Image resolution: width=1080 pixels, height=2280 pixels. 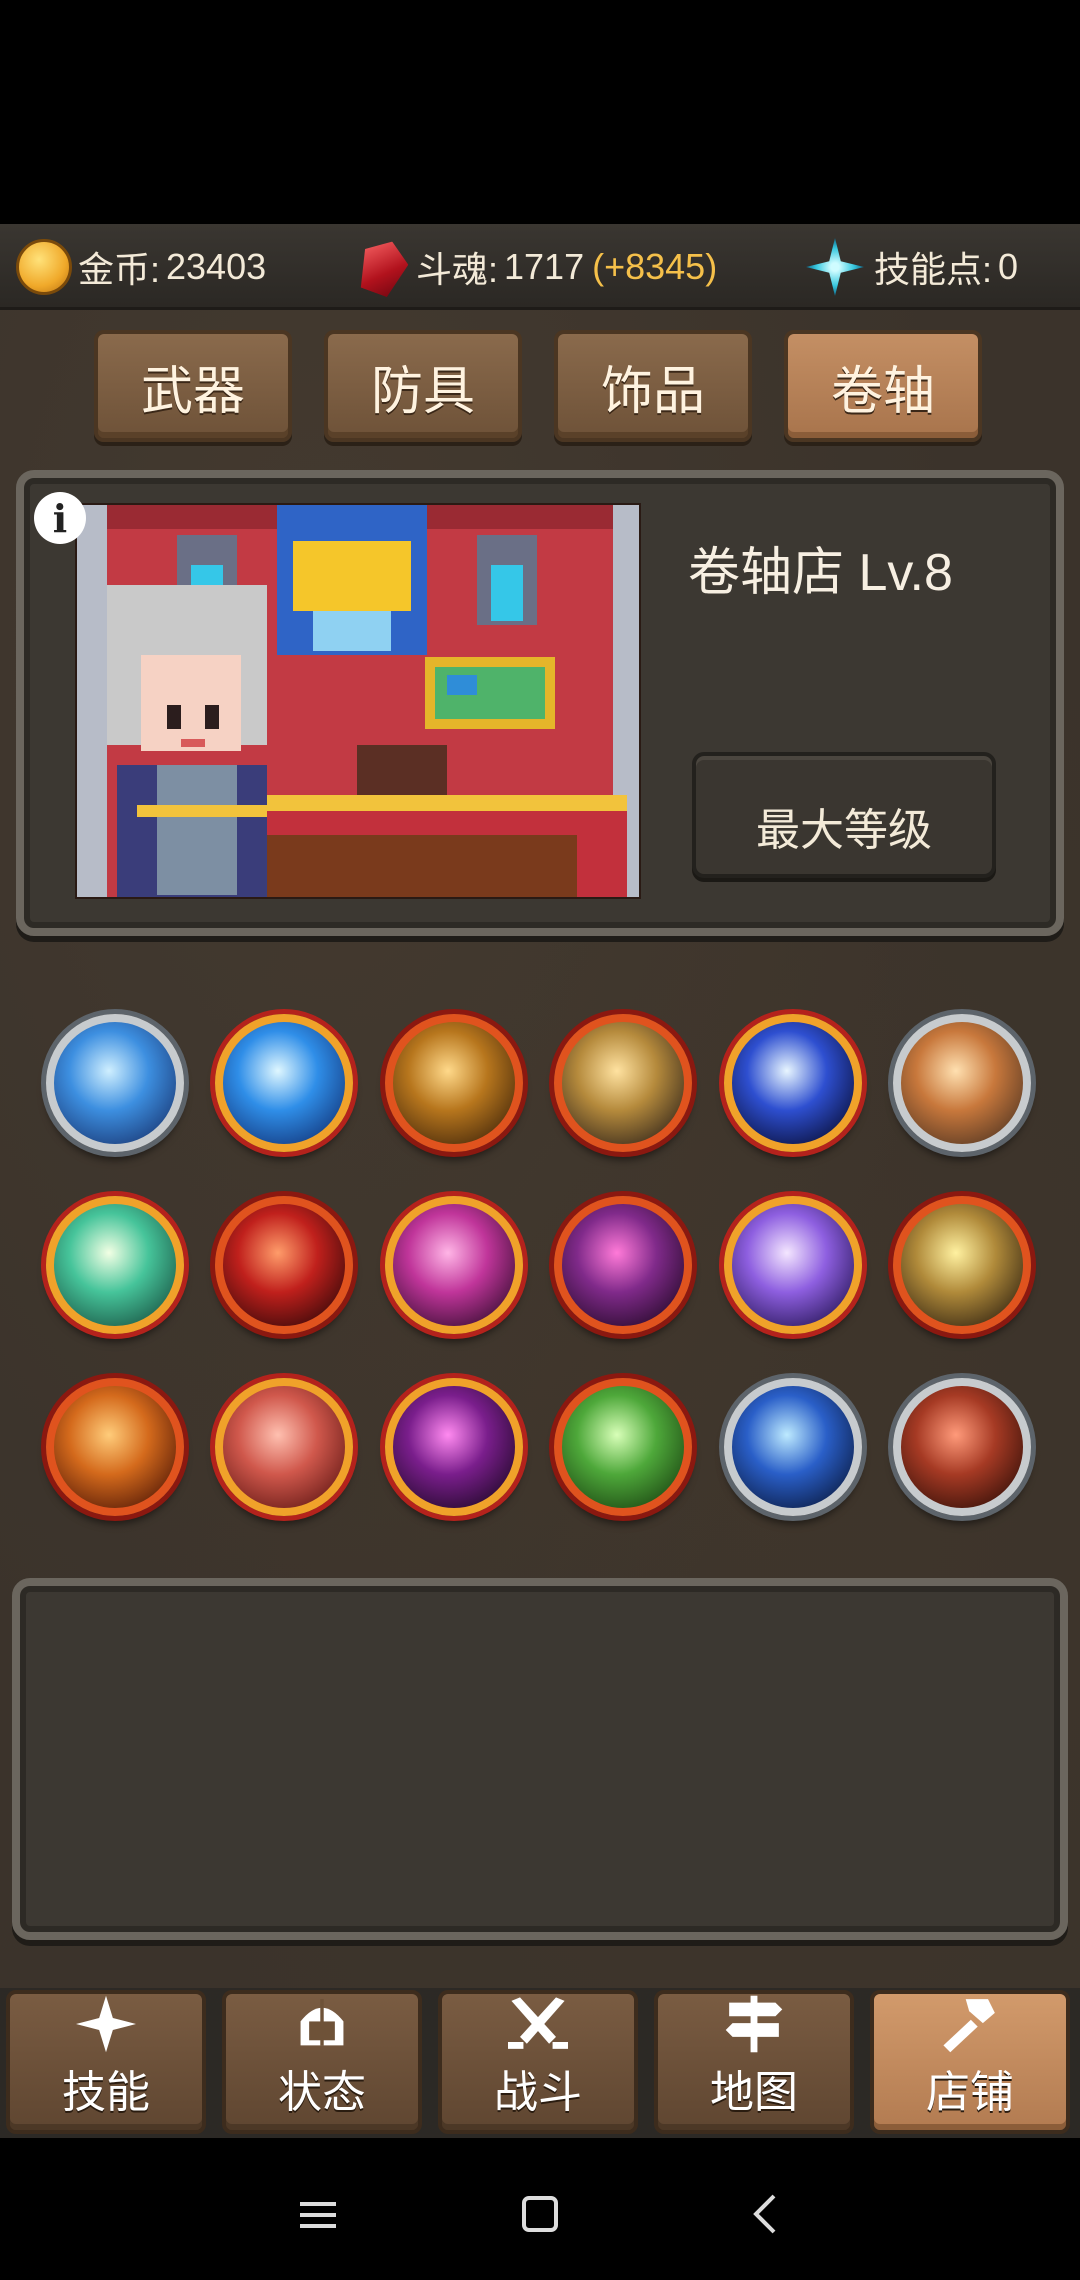 I want to click on nav-shop-label: 店铺, so click(x=970, y=2092).